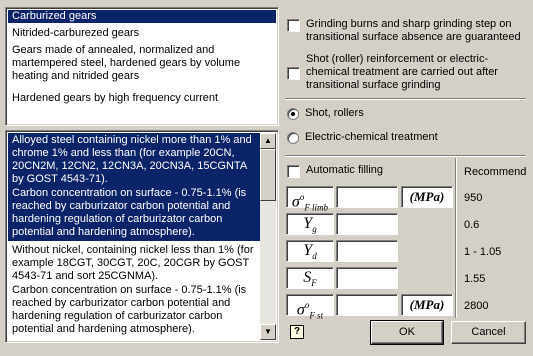 This screenshot has height=356, width=533. I want to click on help-icon: ?, so click(297, 332).